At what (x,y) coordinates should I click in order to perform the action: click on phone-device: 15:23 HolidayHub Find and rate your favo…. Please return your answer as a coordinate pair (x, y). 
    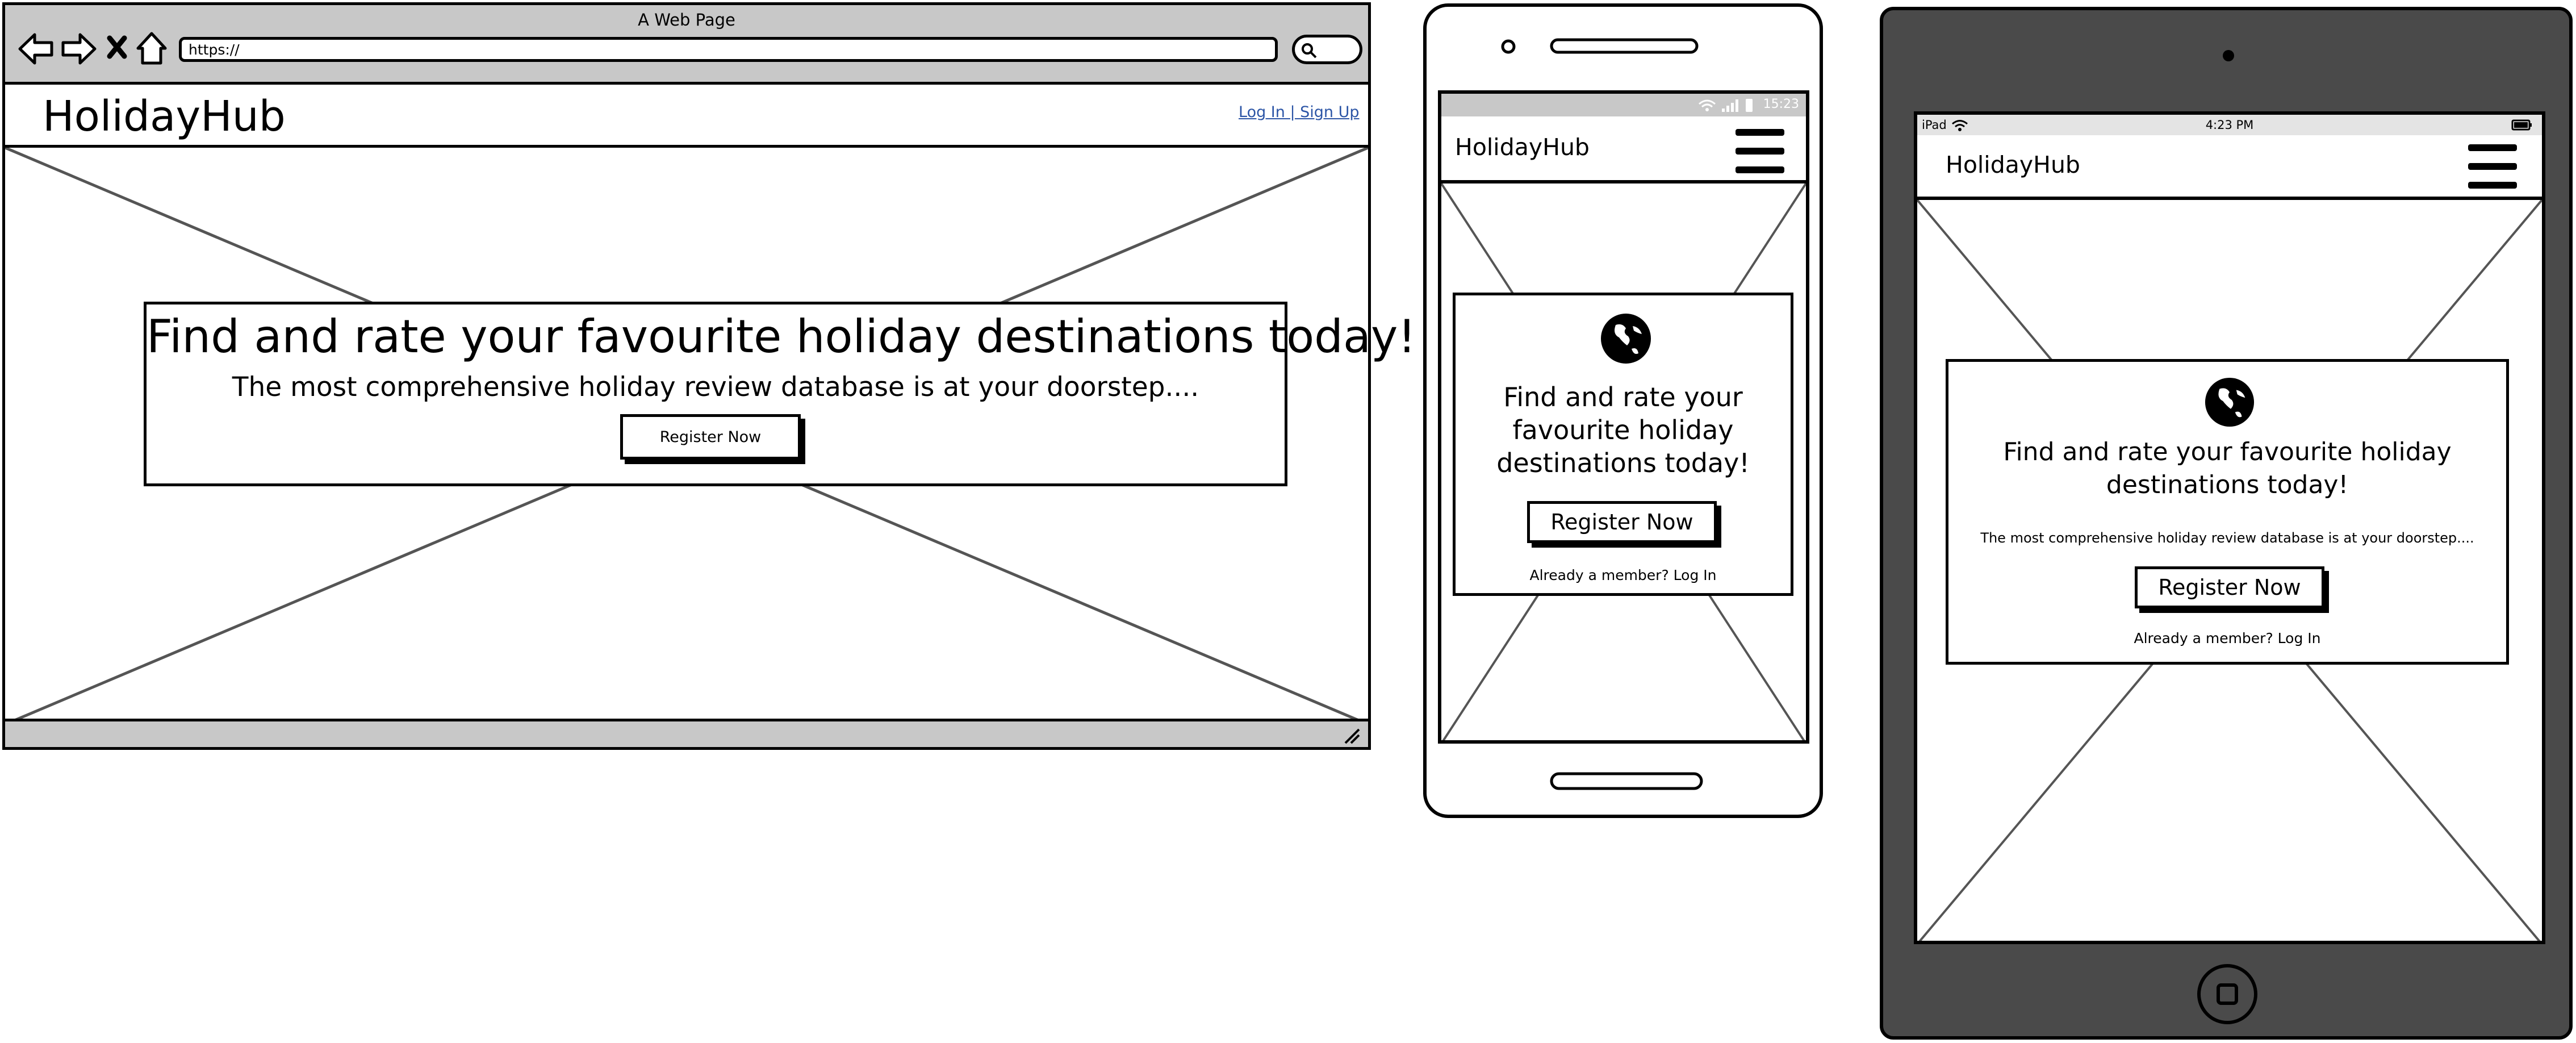
    Looking at the image, I should click on (1623, 410).